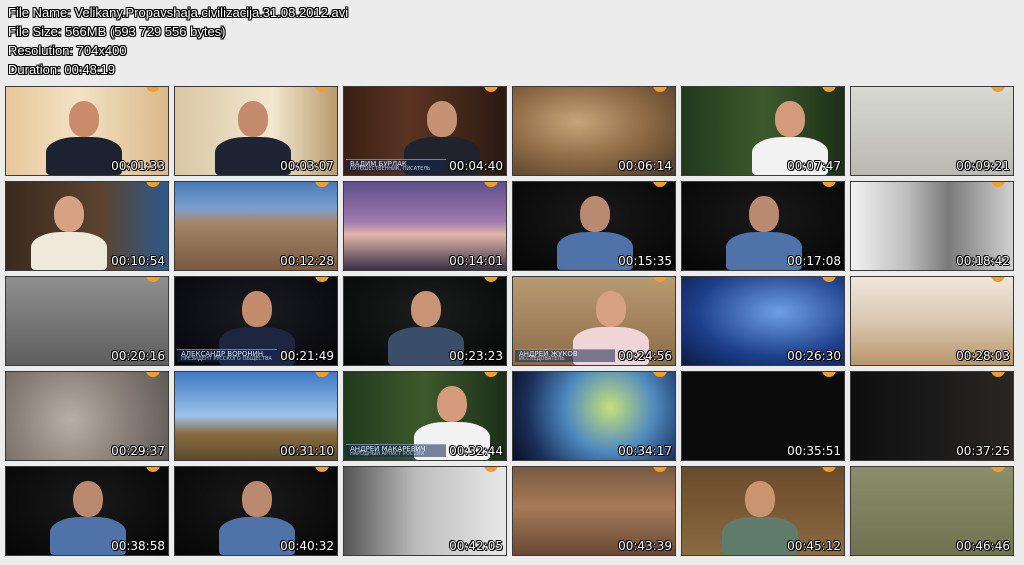  What do you see at coordinates (814, 451) in the screenshot?
I see `timestamp-label: 00:35:51` at bounding box center [814, 451].